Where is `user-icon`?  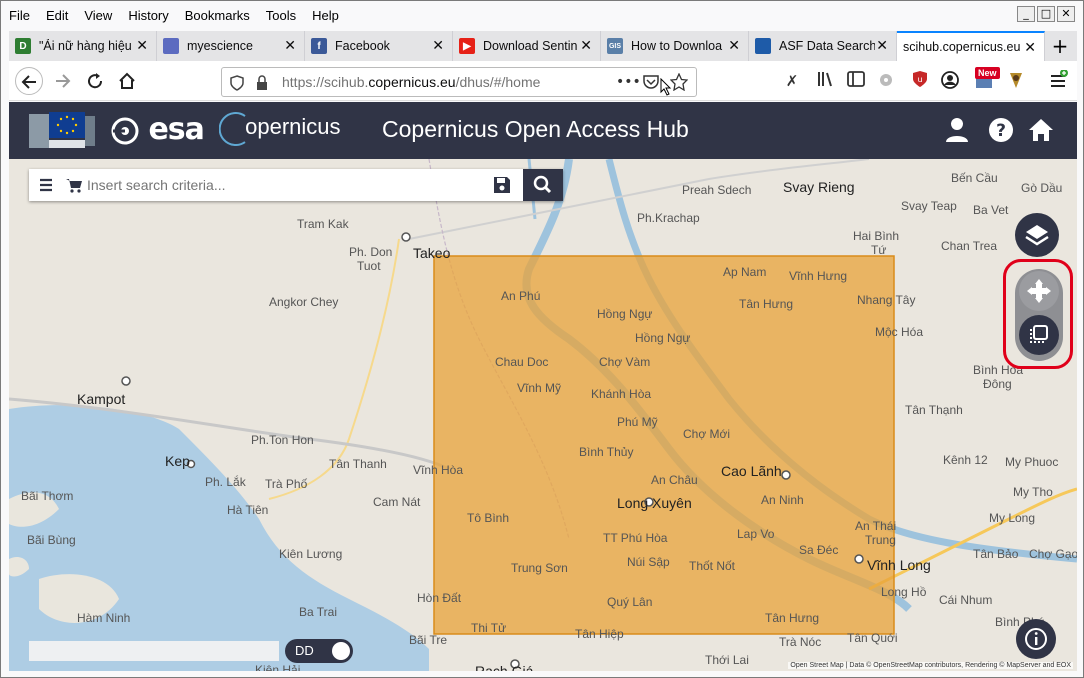 user-icon is located at coordinates (957, 130).